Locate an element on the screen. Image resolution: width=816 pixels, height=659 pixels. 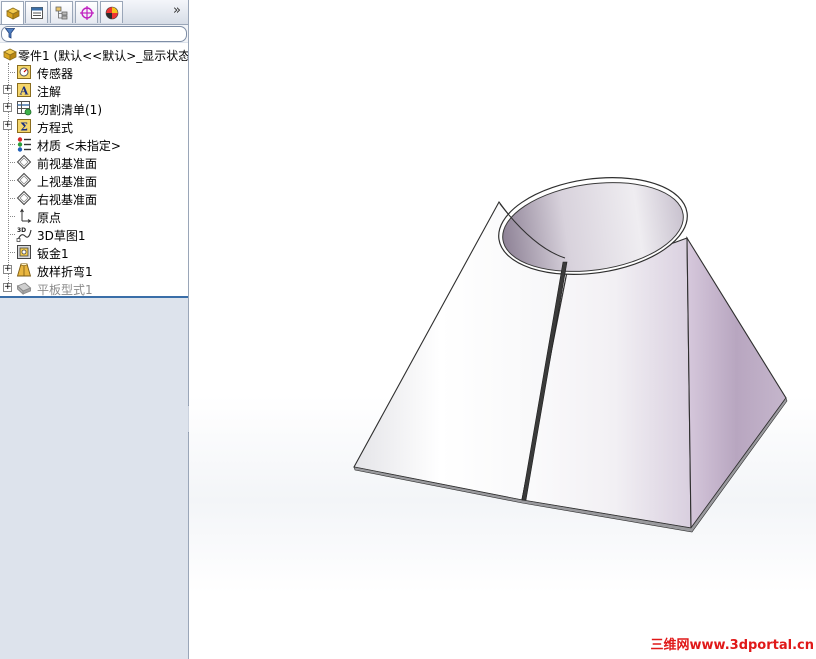
tree-root-label: 零件1 (默认<<默认>_显示状态 is located at coordinates (103, 56).